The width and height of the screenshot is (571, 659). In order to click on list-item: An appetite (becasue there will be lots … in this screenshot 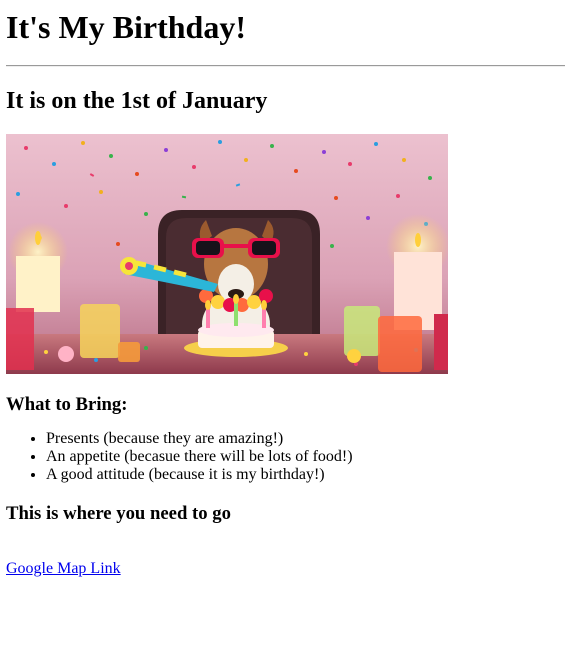, I will do `click(305, 457)`.